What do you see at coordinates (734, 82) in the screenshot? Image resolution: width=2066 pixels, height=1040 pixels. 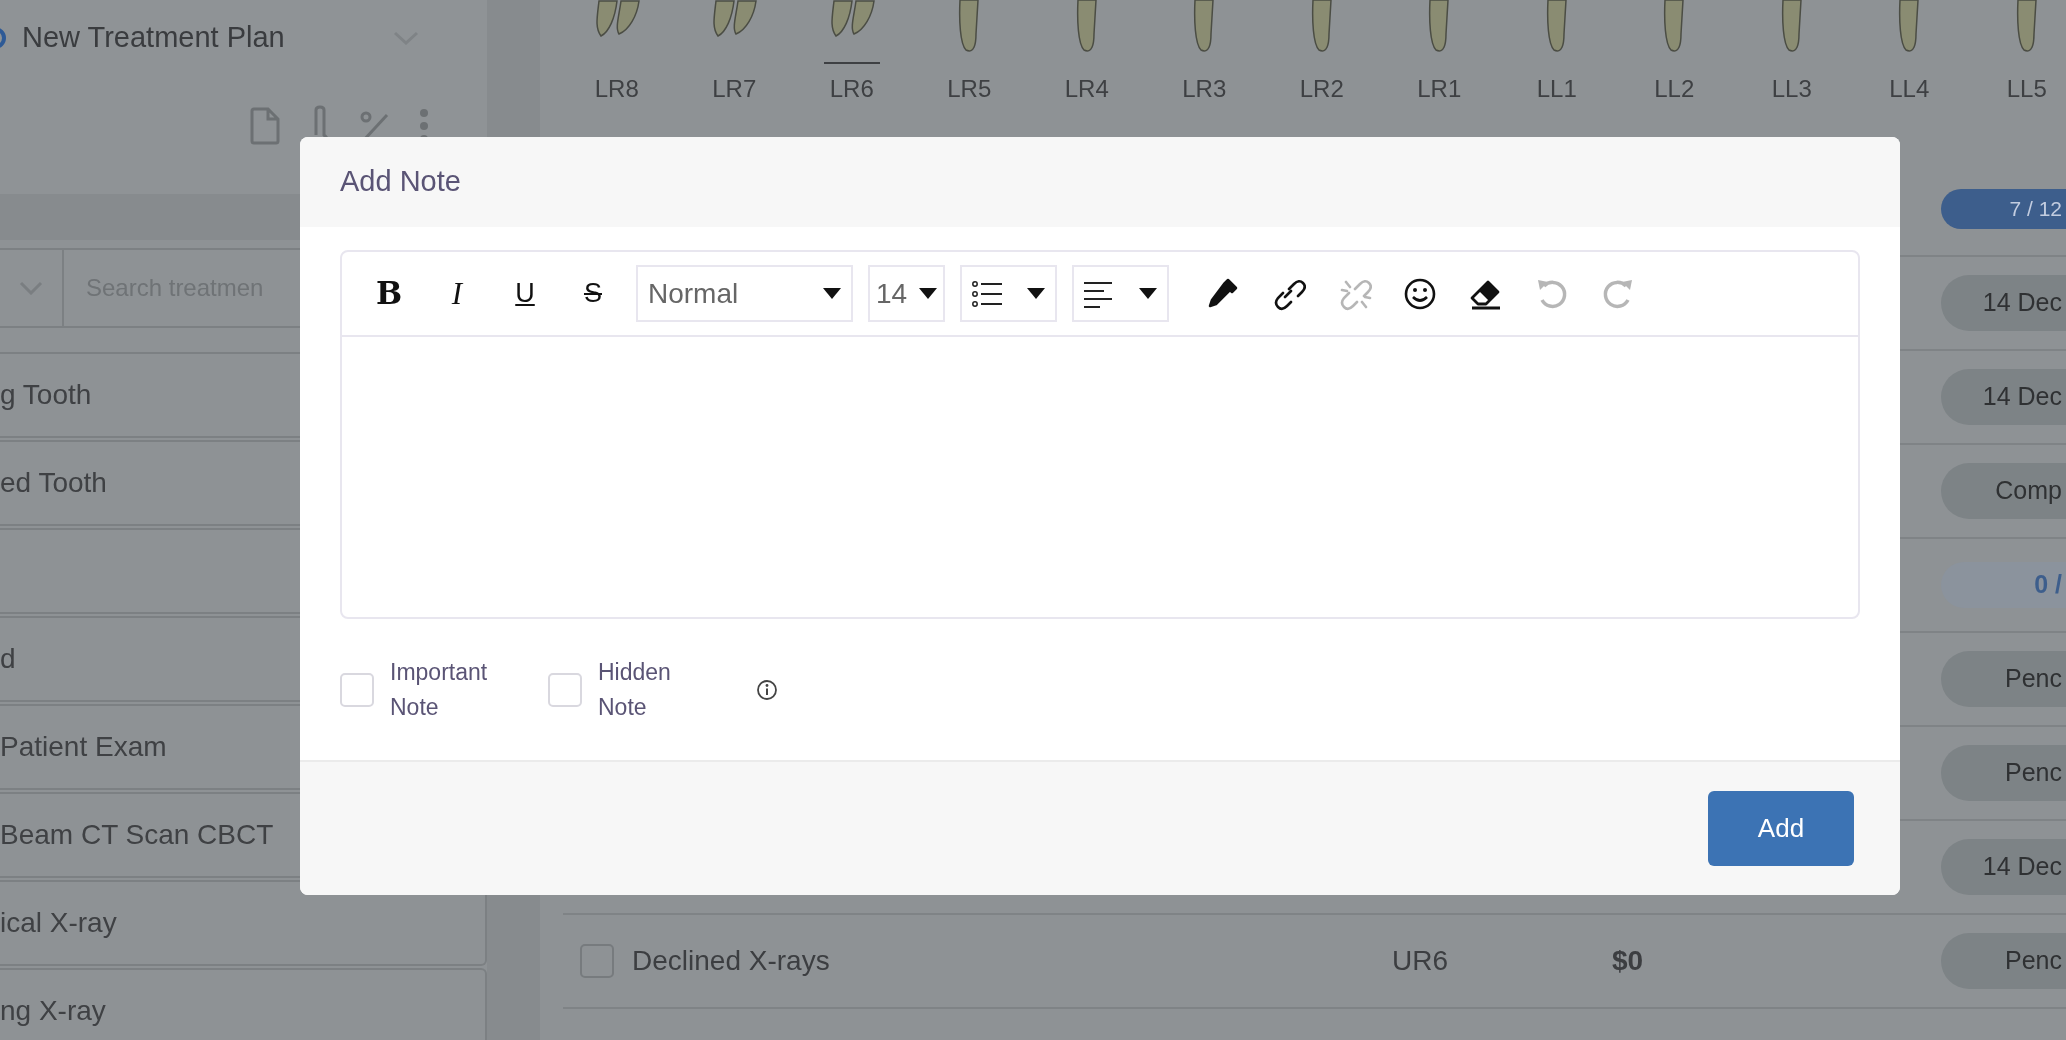 I see `tooth-label: LR7` at bounding box center [734, 82].